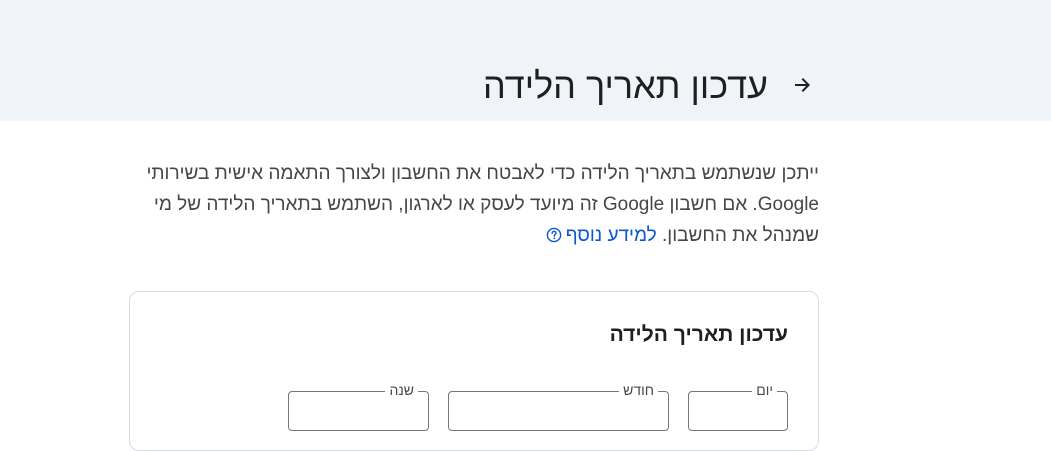 This screenshot has width=1051, height=451. I want to click on arrow-back-icon, so click(803, 87).